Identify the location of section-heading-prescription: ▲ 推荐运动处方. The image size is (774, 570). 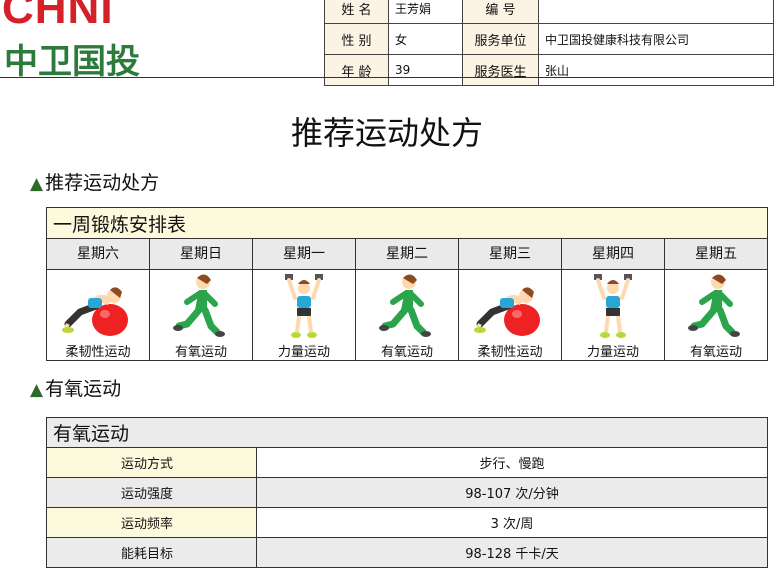
(94, 181).